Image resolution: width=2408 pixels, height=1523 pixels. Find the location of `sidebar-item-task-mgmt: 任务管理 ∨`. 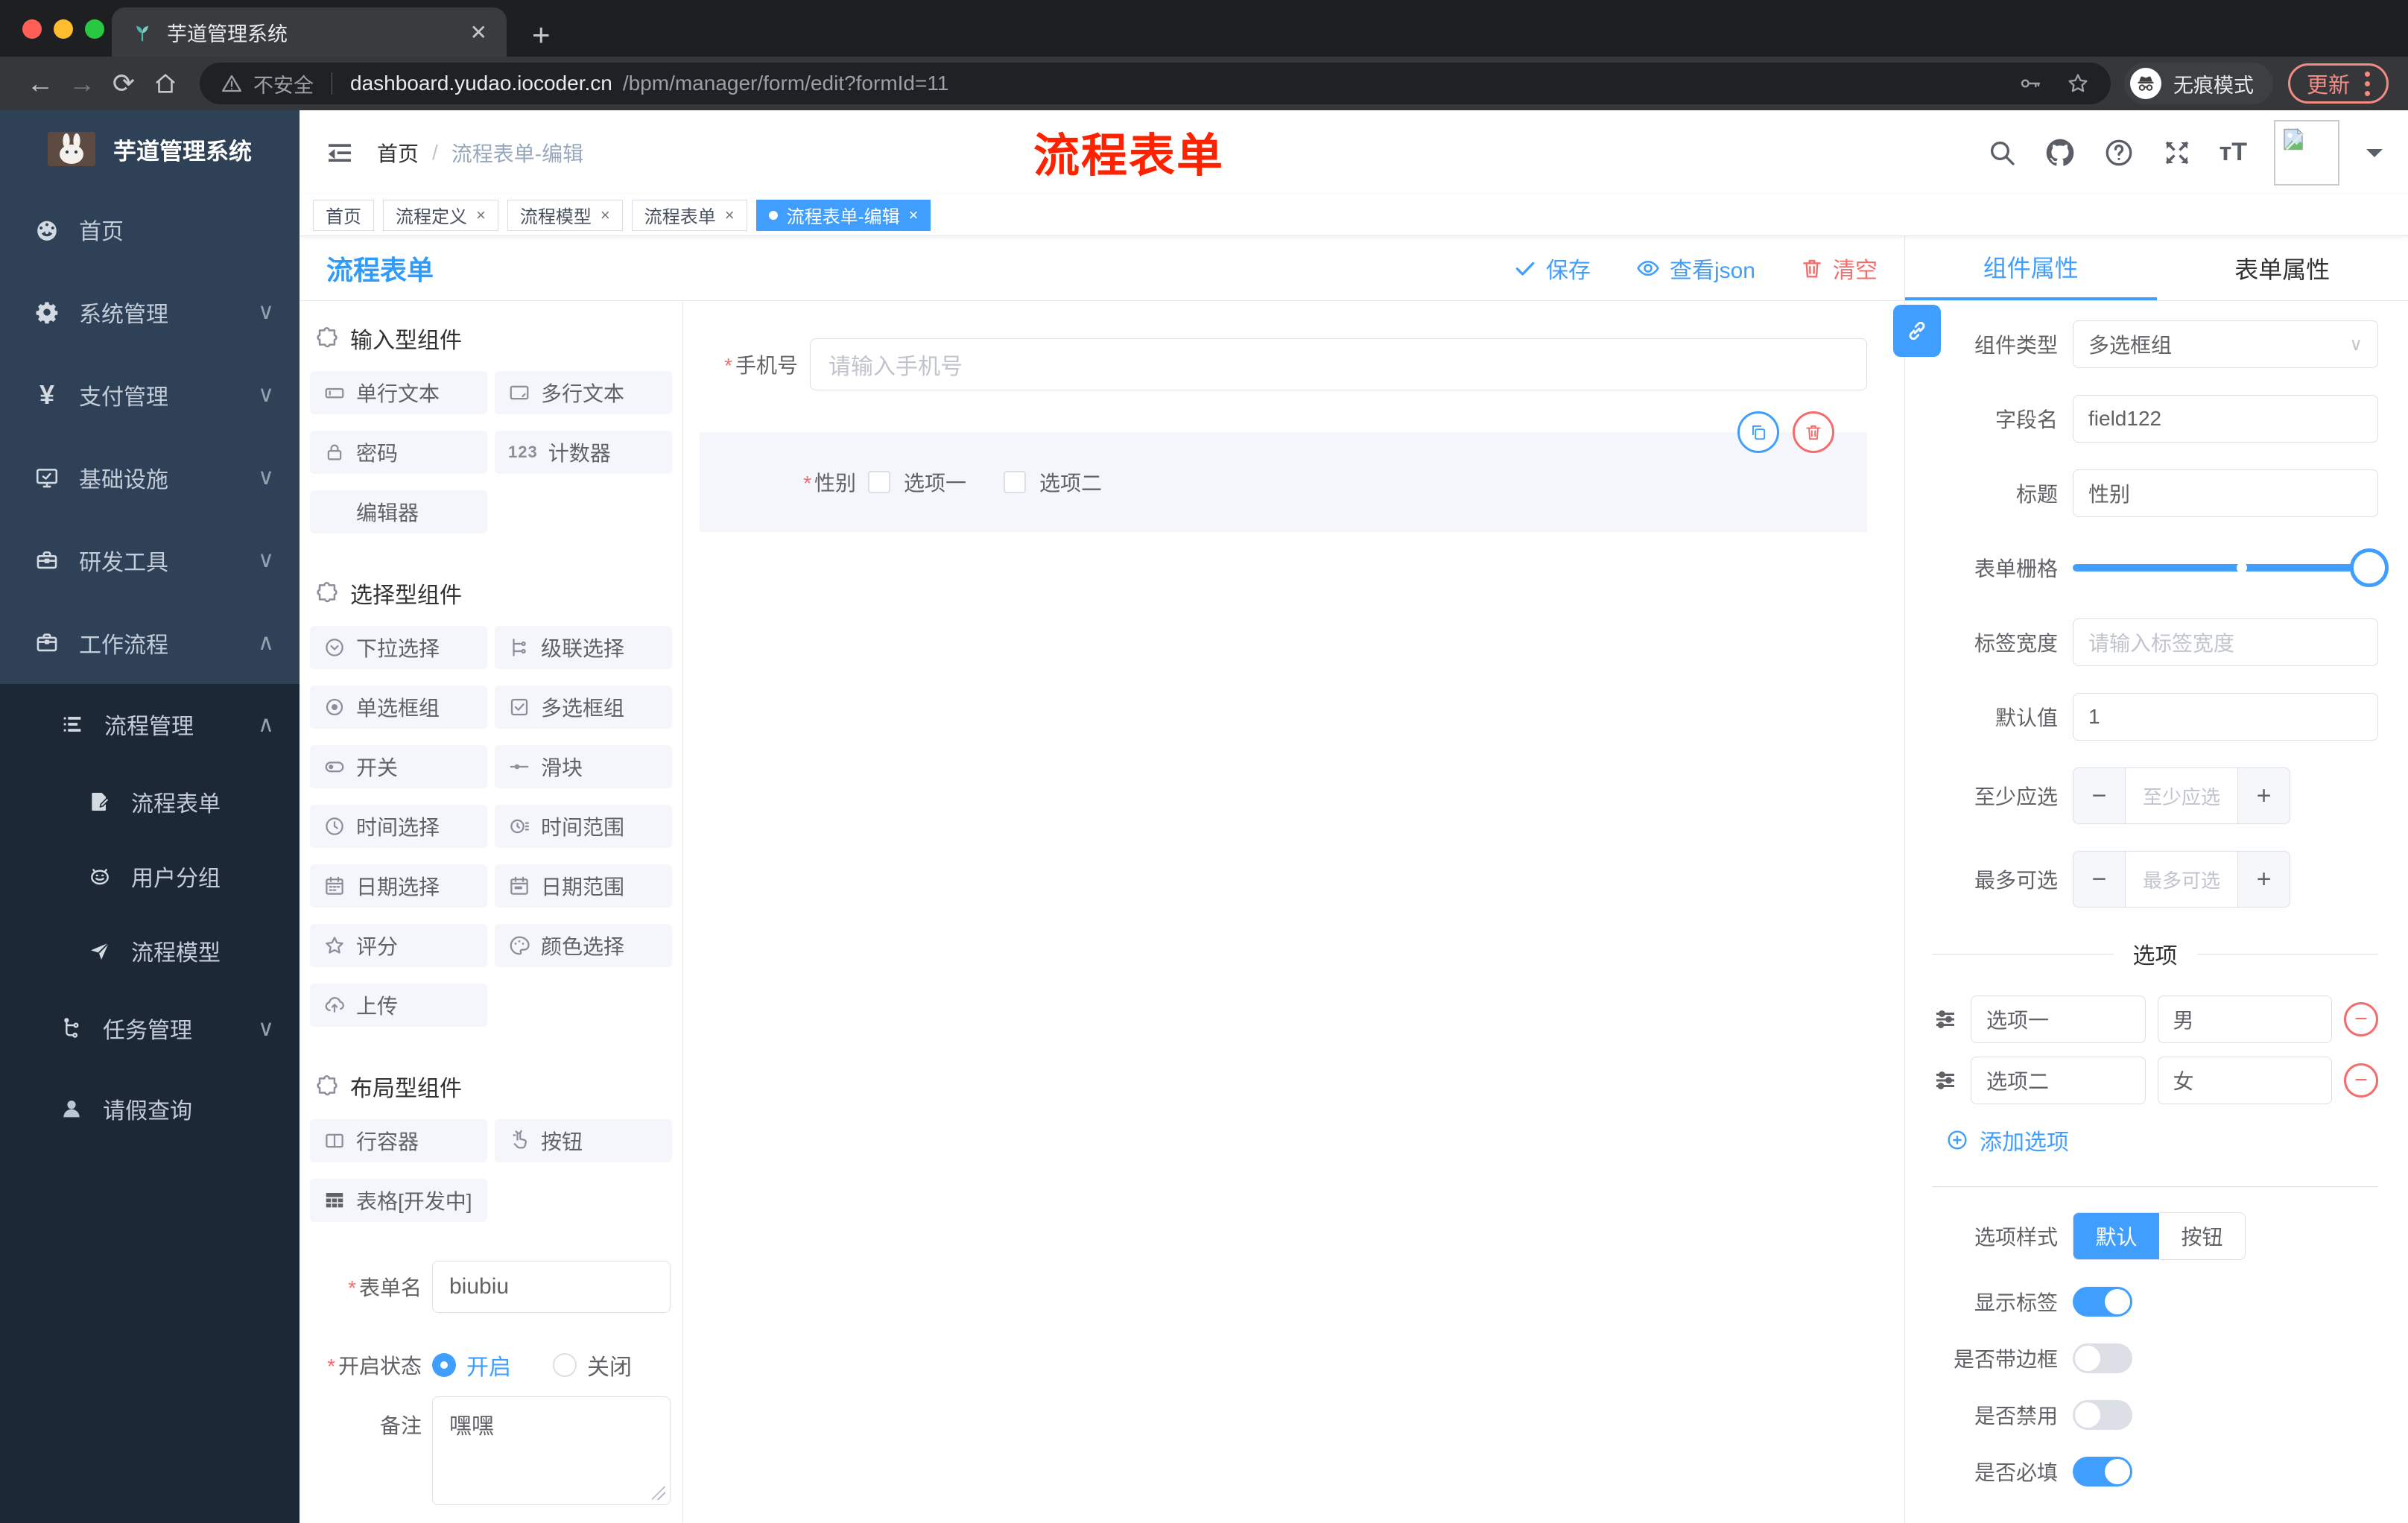

sidebar-item-task-mgmt: 任务管理 ∨ is located at coordinates (150, 1028).